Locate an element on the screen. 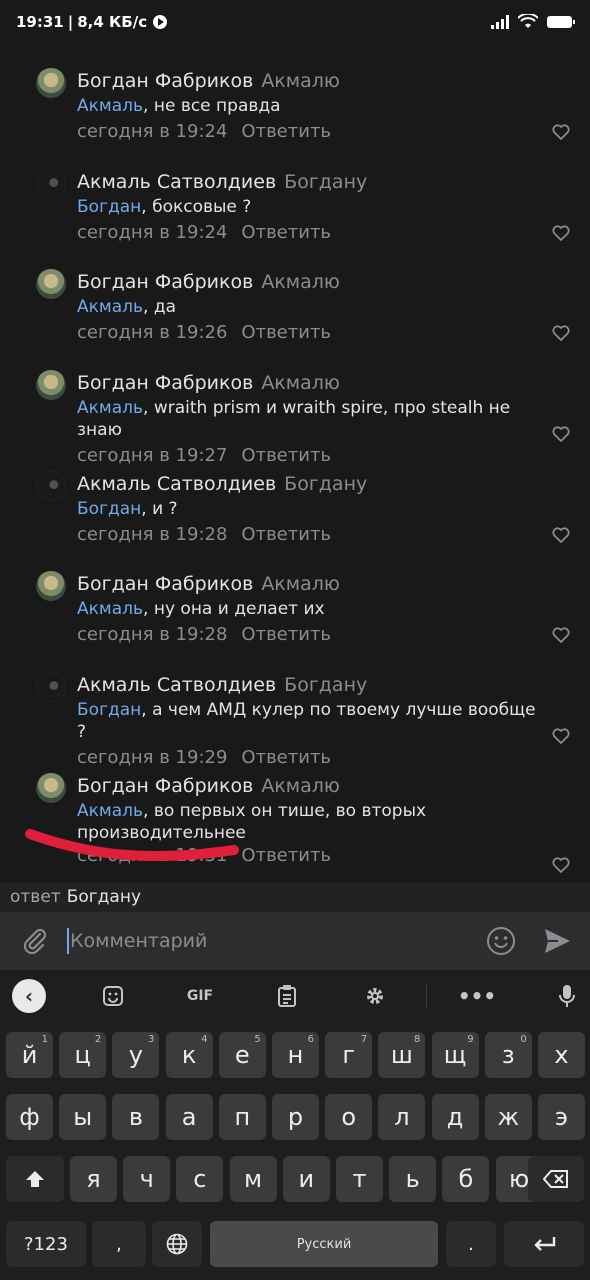 This screenshot has height=1280, width=590. reply-target-bar: ответ Богдану is located at coordinates (295, 897).